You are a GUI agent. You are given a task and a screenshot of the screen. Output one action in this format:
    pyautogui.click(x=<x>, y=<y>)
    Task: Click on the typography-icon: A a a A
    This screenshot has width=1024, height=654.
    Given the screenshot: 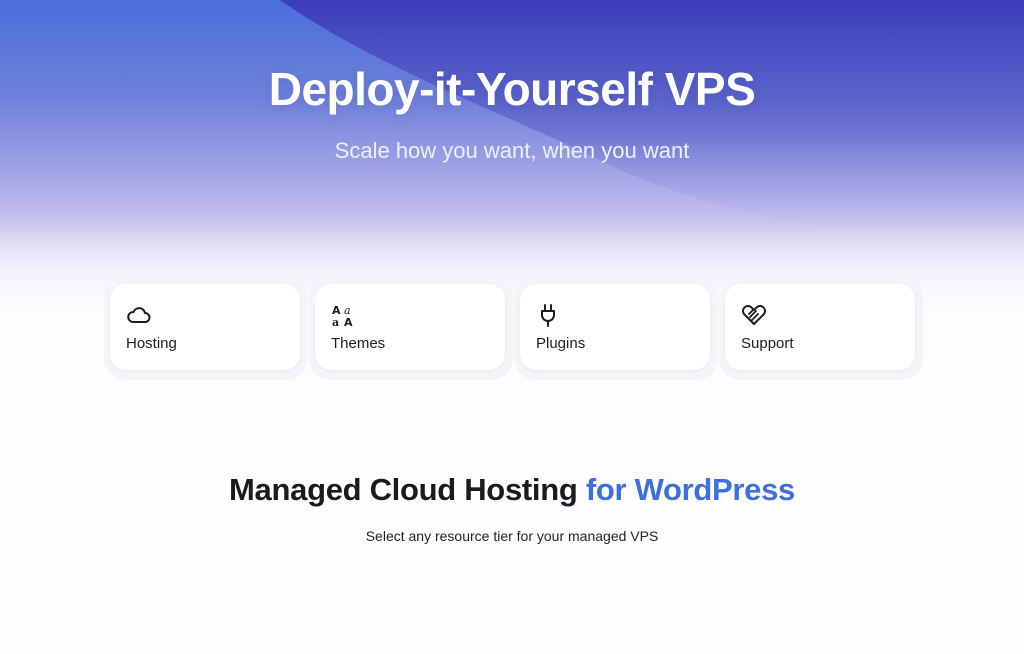 What is the action you would take?
    pyautogui.click(x=342, y=316)
    